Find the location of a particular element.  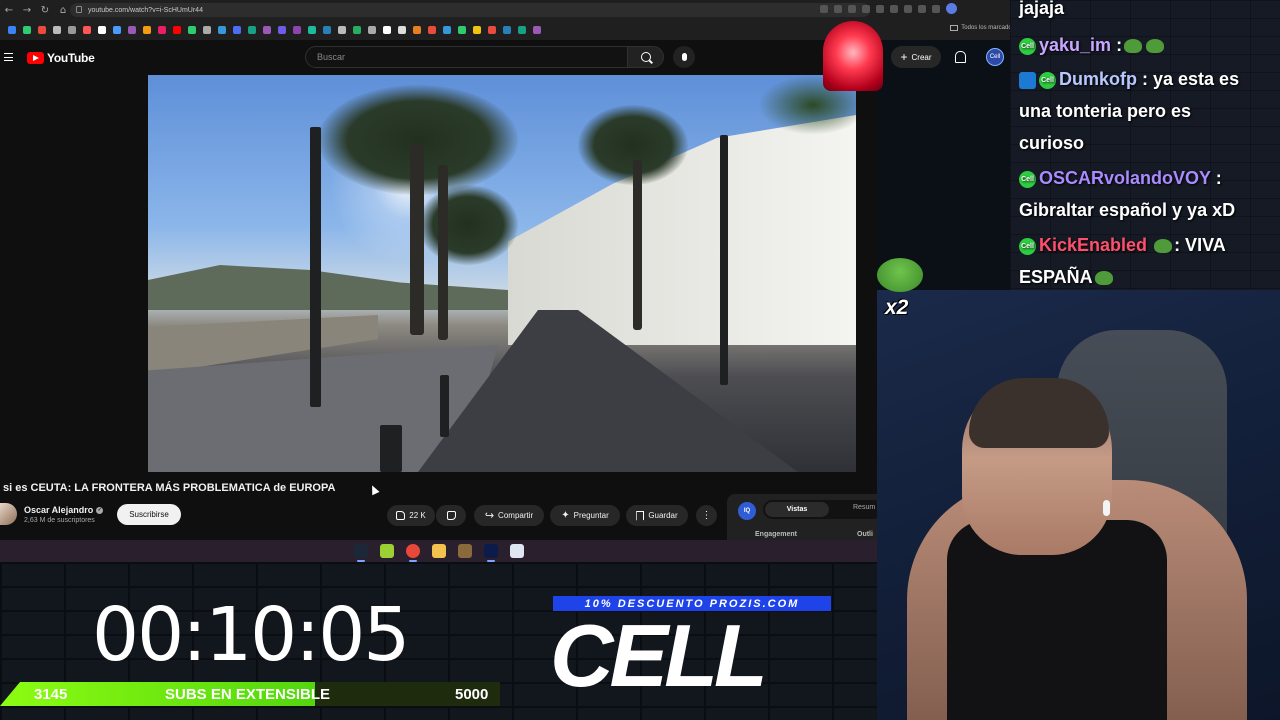

notifications-bell-icon is located at coordinates (960, 57).